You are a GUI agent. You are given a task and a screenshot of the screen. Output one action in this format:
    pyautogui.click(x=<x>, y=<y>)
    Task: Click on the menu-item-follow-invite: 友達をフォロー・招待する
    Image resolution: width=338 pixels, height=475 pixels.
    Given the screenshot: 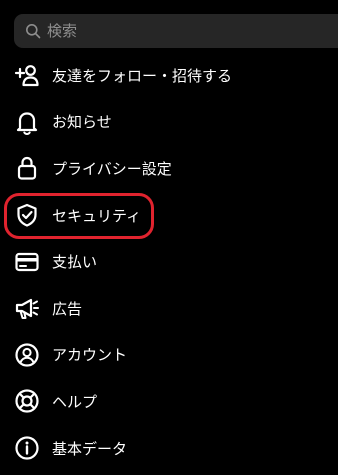 What is the action you would take?
    pyautogui.click(x=169, y=75)
    